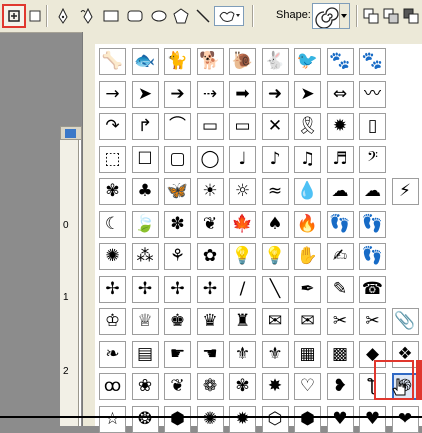 This screenshot has width=422, height=433. I want to click on polygon-tool-icon, so click(181, 16).